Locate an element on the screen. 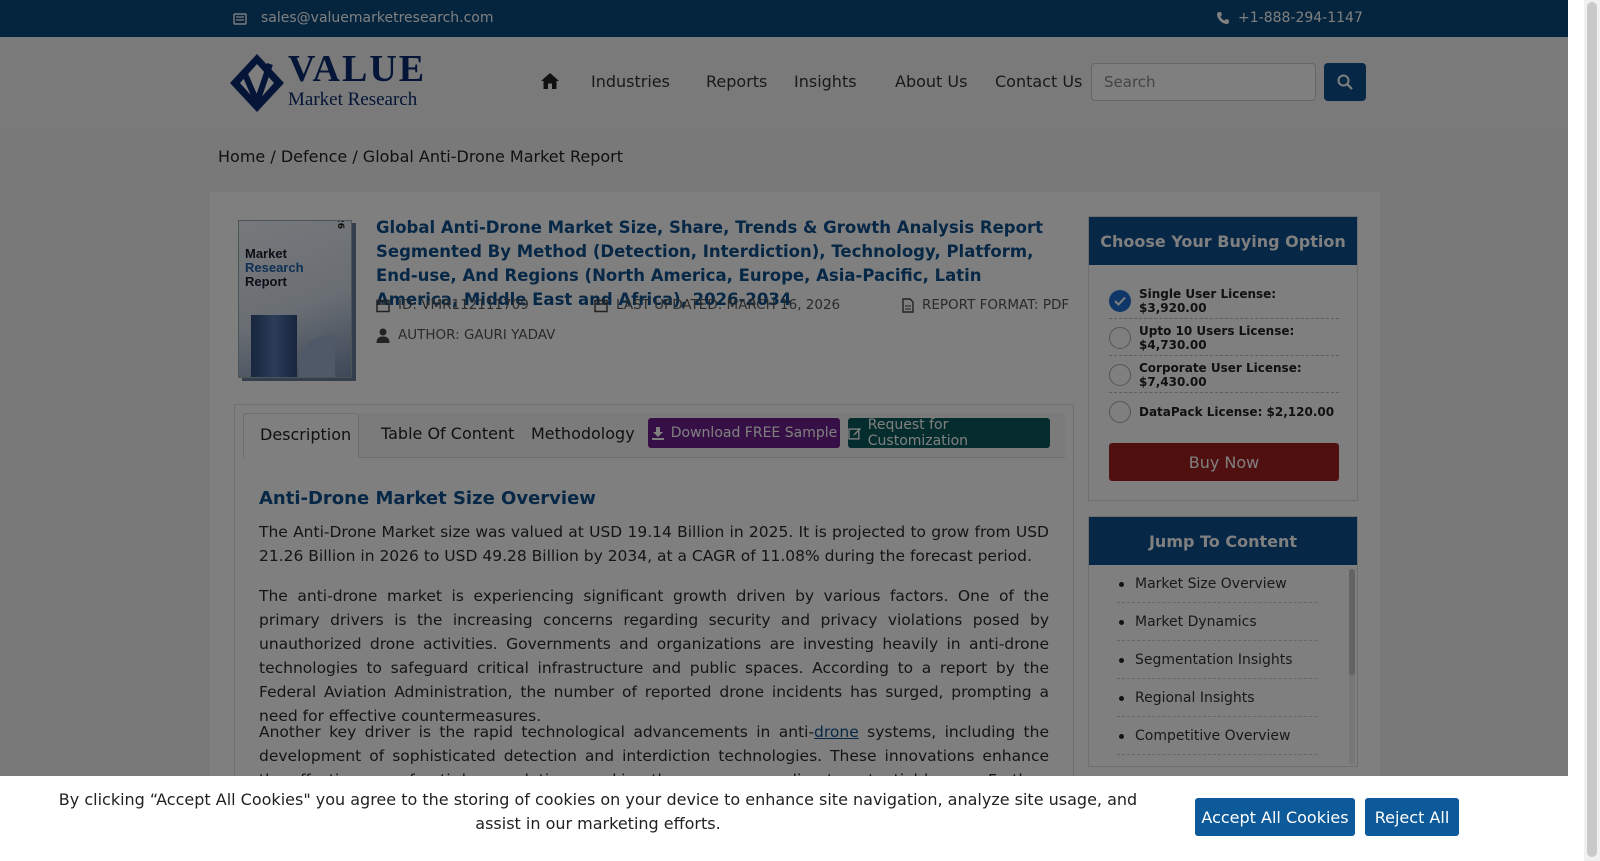 The image size is (1600, 861). scrollbar-thumb is located at coordinates (1592, 429).